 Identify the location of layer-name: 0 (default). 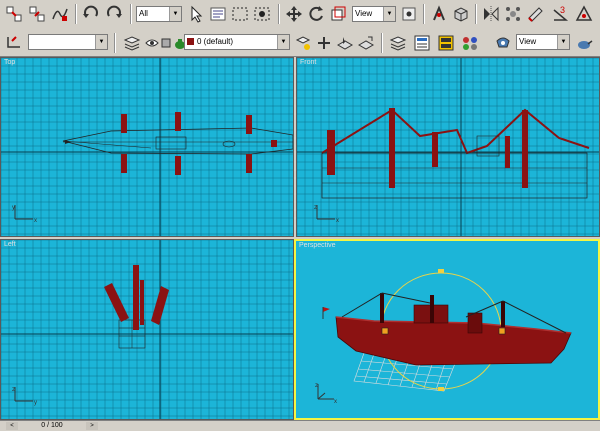
(215, 41).